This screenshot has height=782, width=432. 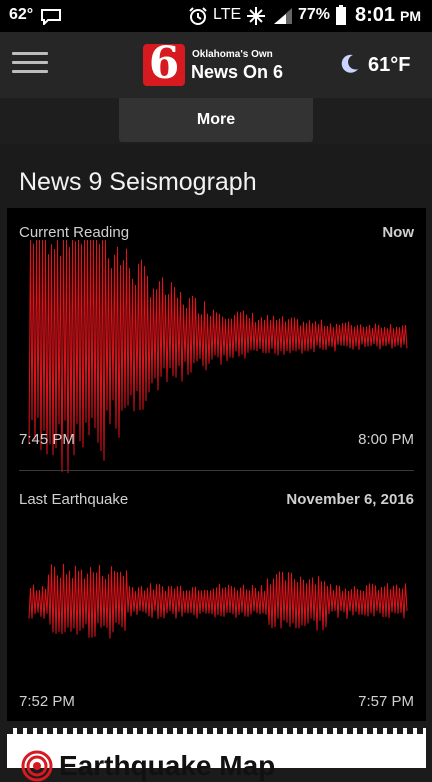 What do you see at coordinates (283, 16) in the screenshot?
I see `signal-icon` at bounding box center [283, 16].